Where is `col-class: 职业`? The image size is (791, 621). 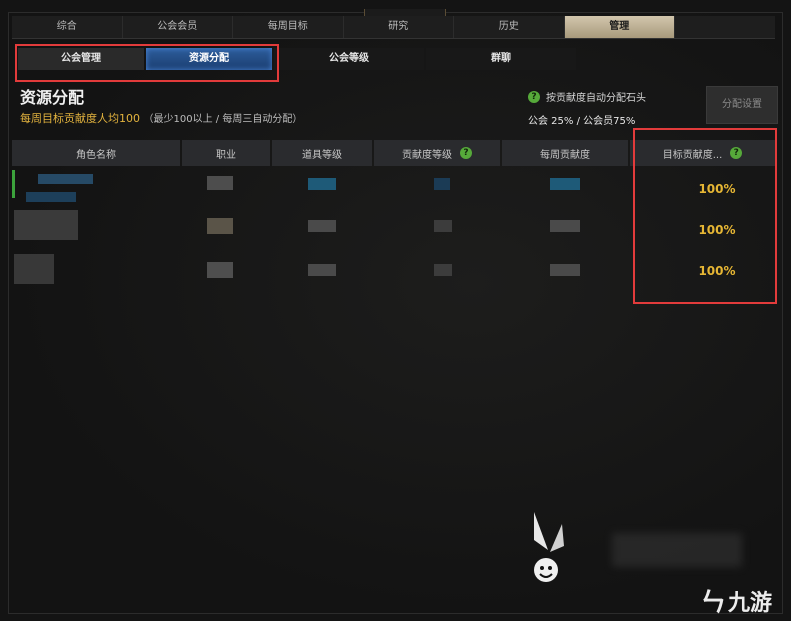 col-class: 职业 is located at coordinates (226, 153).